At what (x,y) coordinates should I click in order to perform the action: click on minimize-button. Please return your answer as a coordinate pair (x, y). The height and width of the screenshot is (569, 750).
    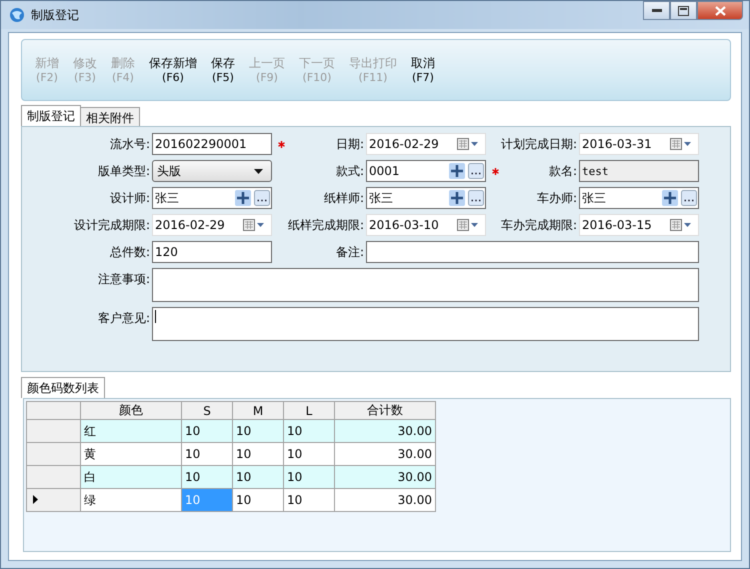
    Looking at the image, I should click on (656, 10).